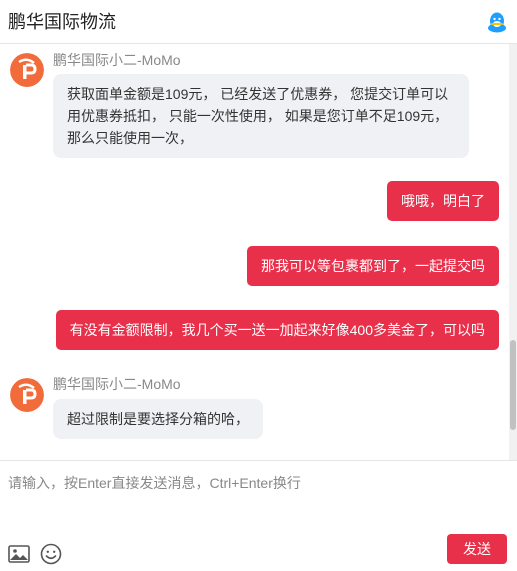 The height and width of the screenshot is (571, 517). I want to click on outgoing-message-bubble: 有没有金额限制，我几个买一送一加起来好像400多美金了，可以吗, so click(277, 330).